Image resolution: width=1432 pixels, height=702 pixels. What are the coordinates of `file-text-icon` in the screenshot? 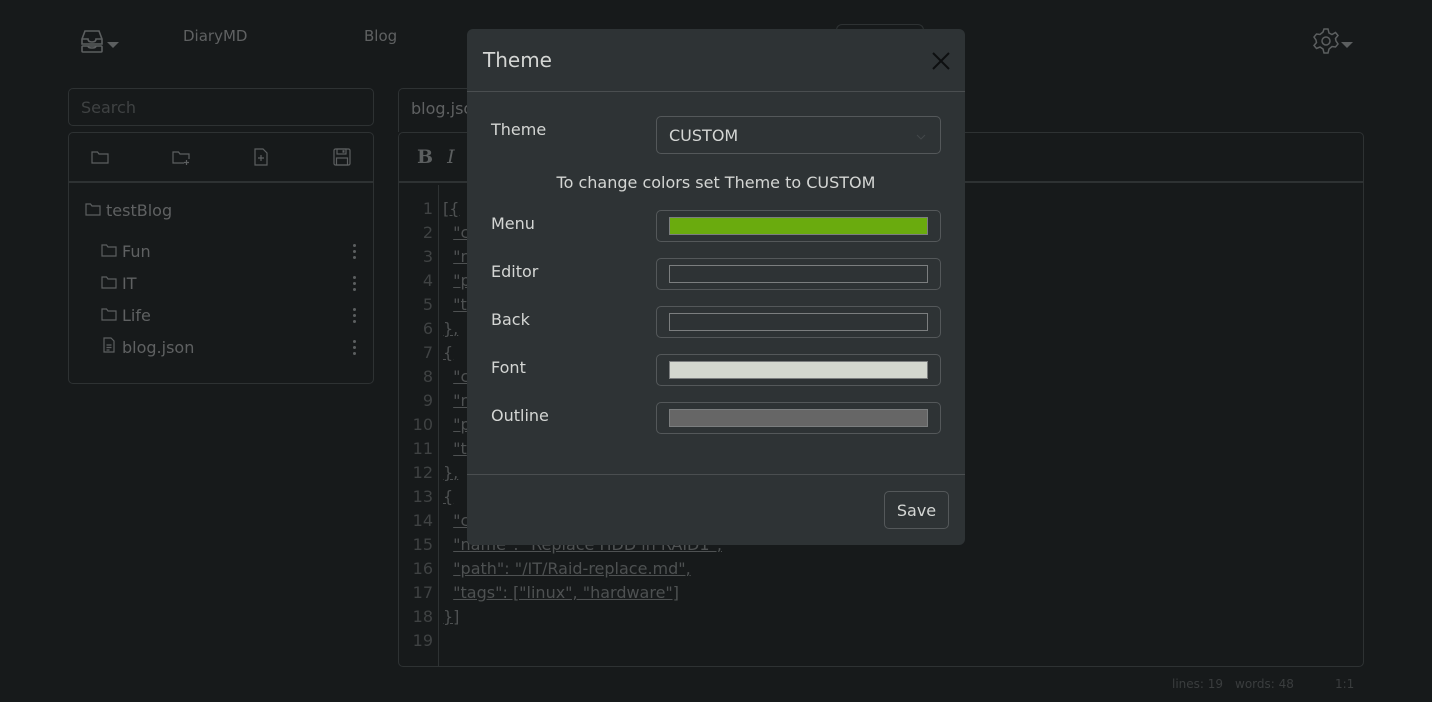 It's located at (109, 347).